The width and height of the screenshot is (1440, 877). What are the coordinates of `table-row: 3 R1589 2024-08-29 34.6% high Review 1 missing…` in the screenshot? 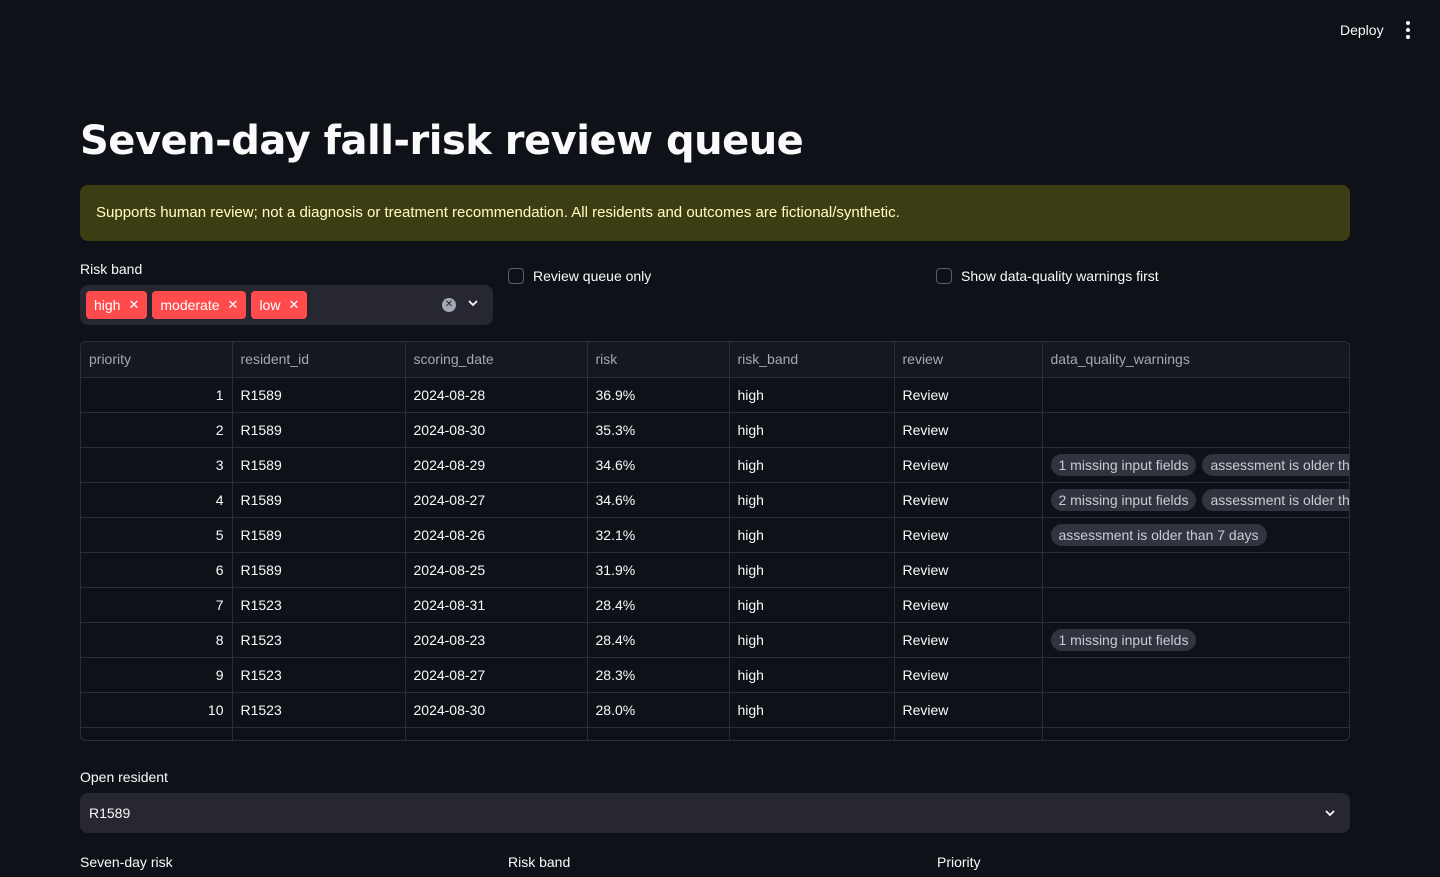 It's located at (715, 465).